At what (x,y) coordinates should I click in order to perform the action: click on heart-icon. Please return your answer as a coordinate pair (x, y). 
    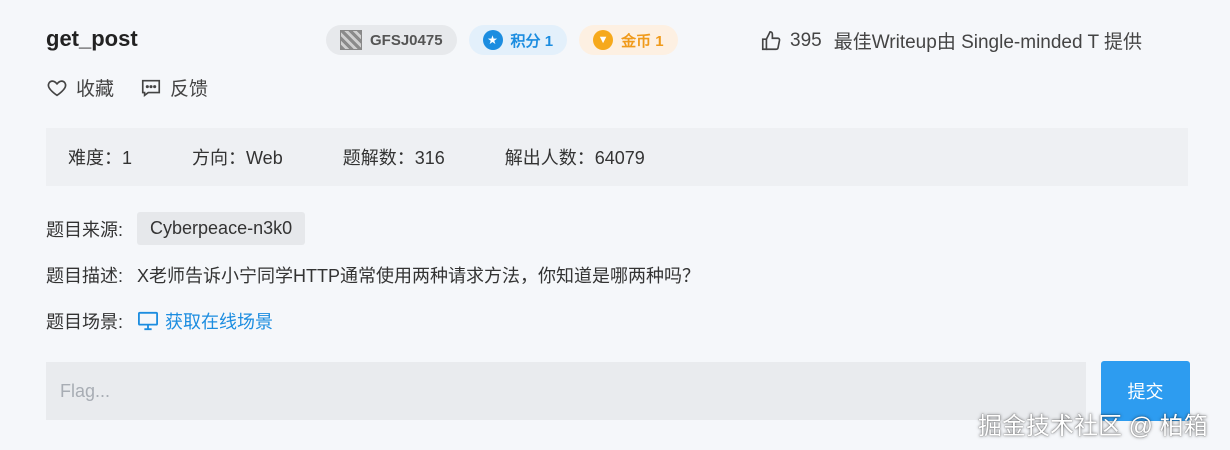
    Looking at the image, I should click on (57, 87).